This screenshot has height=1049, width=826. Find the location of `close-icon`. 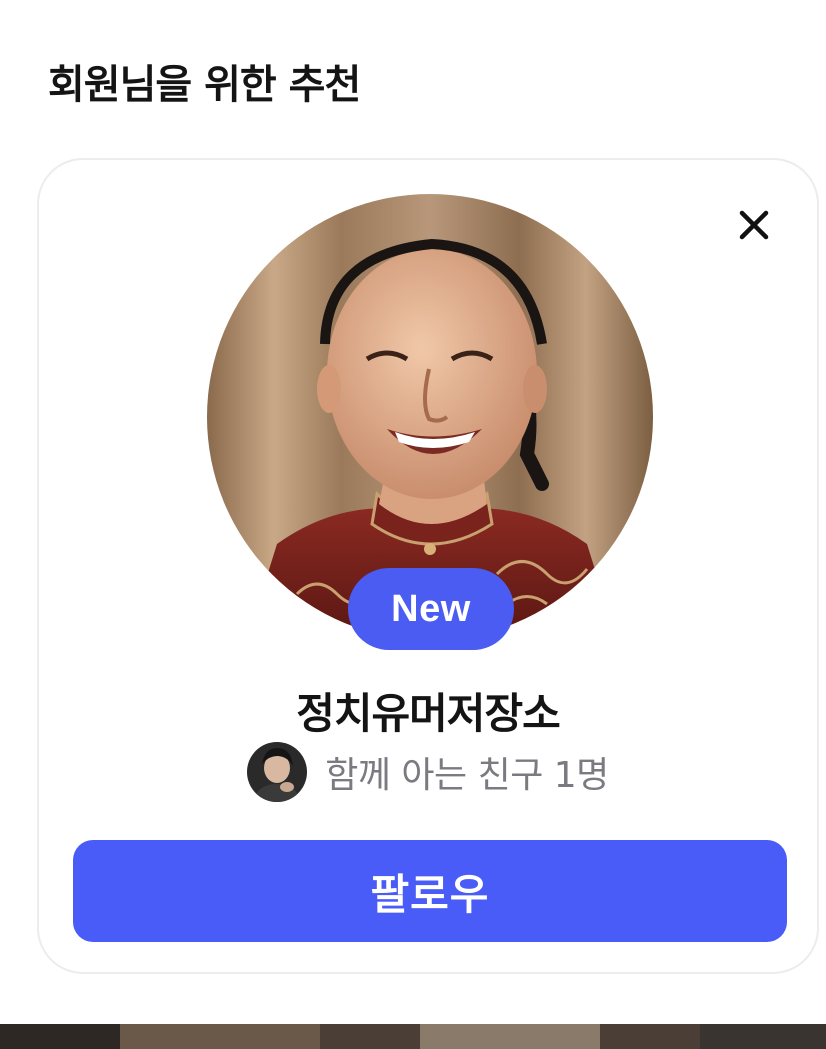

close-icon is located at coordinates (754, 225).